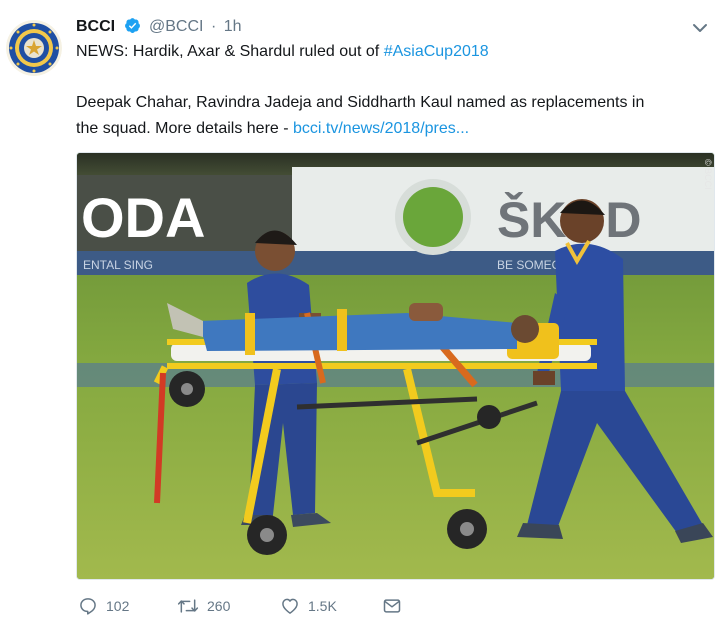 Image resolution: width=720 pixels, height=622 pixels. I want to click on hashtag-link: #AsiaCup2018, so click(436, 51).